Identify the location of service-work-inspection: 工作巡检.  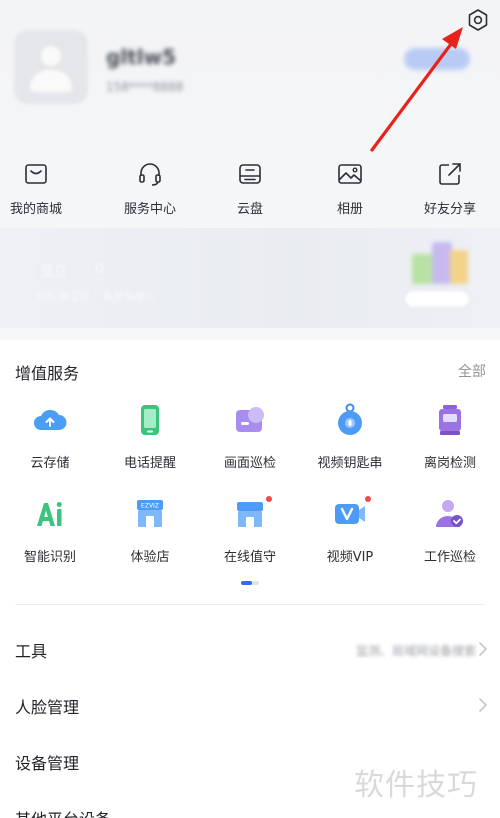
(450, 531).